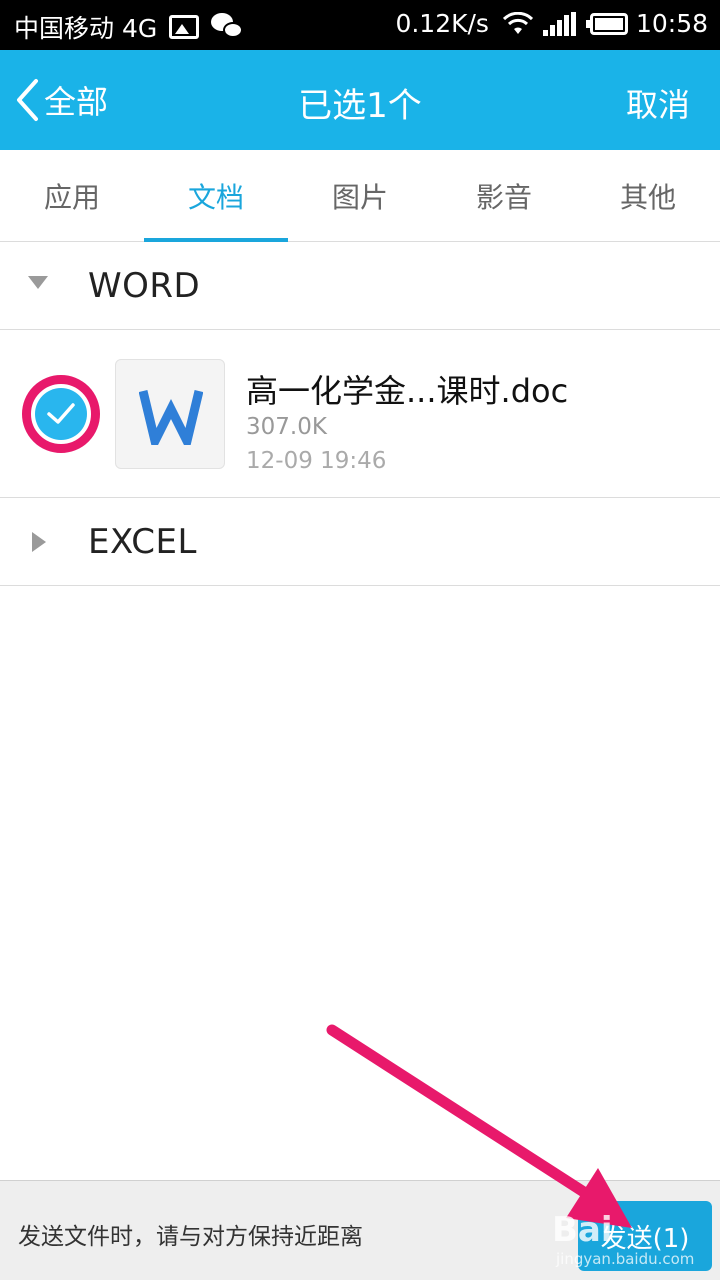  I want to click on group-label-word: WORD, so click(144, 286).